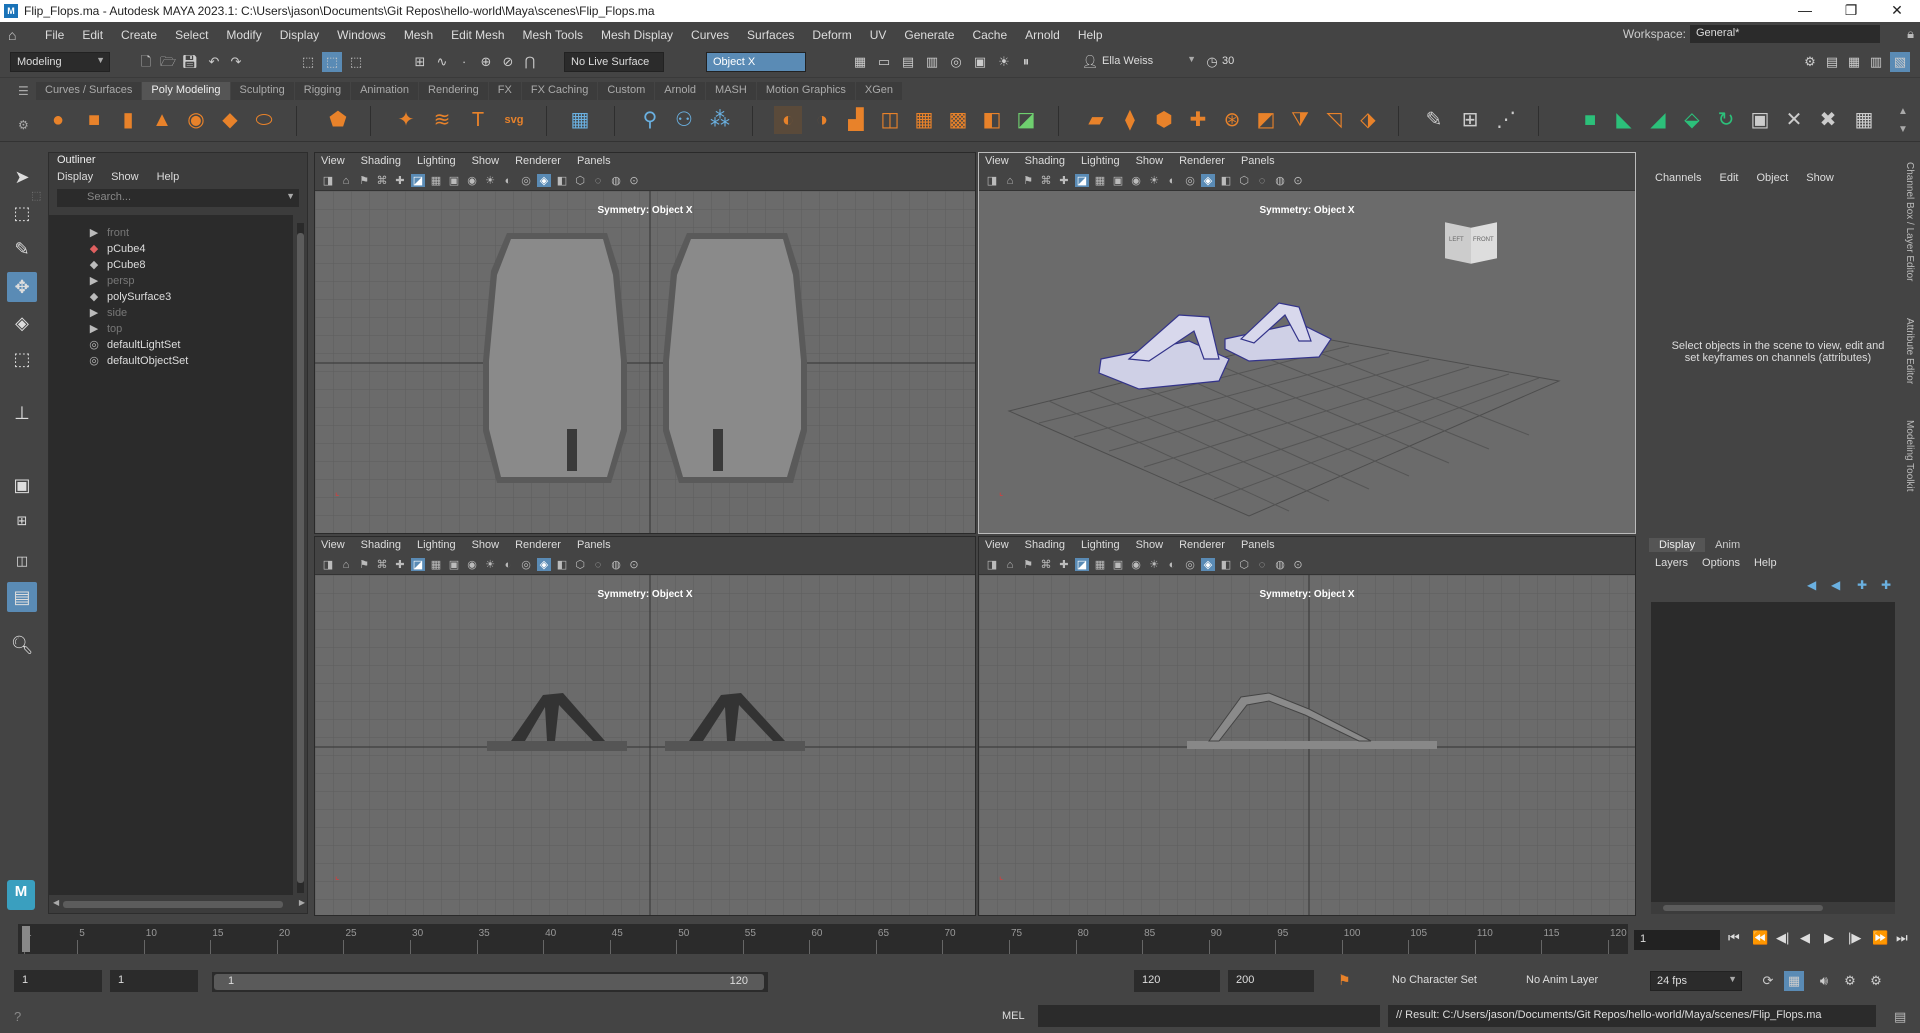 Image resolution: width=1920 pixels, height=1033 pixels. I want to click on film-gate-icon: ◪, so click(418, 564).